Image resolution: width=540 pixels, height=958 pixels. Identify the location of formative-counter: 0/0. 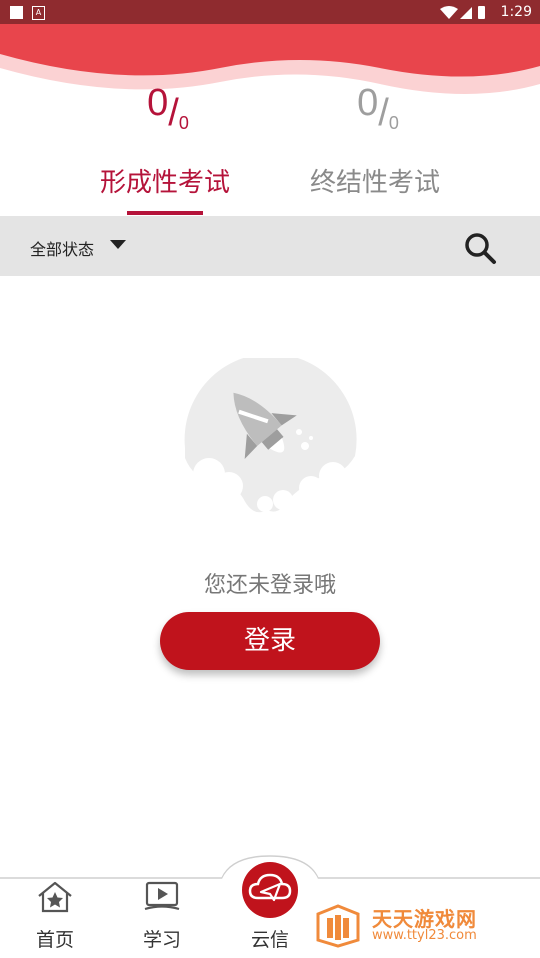
(168, 112).